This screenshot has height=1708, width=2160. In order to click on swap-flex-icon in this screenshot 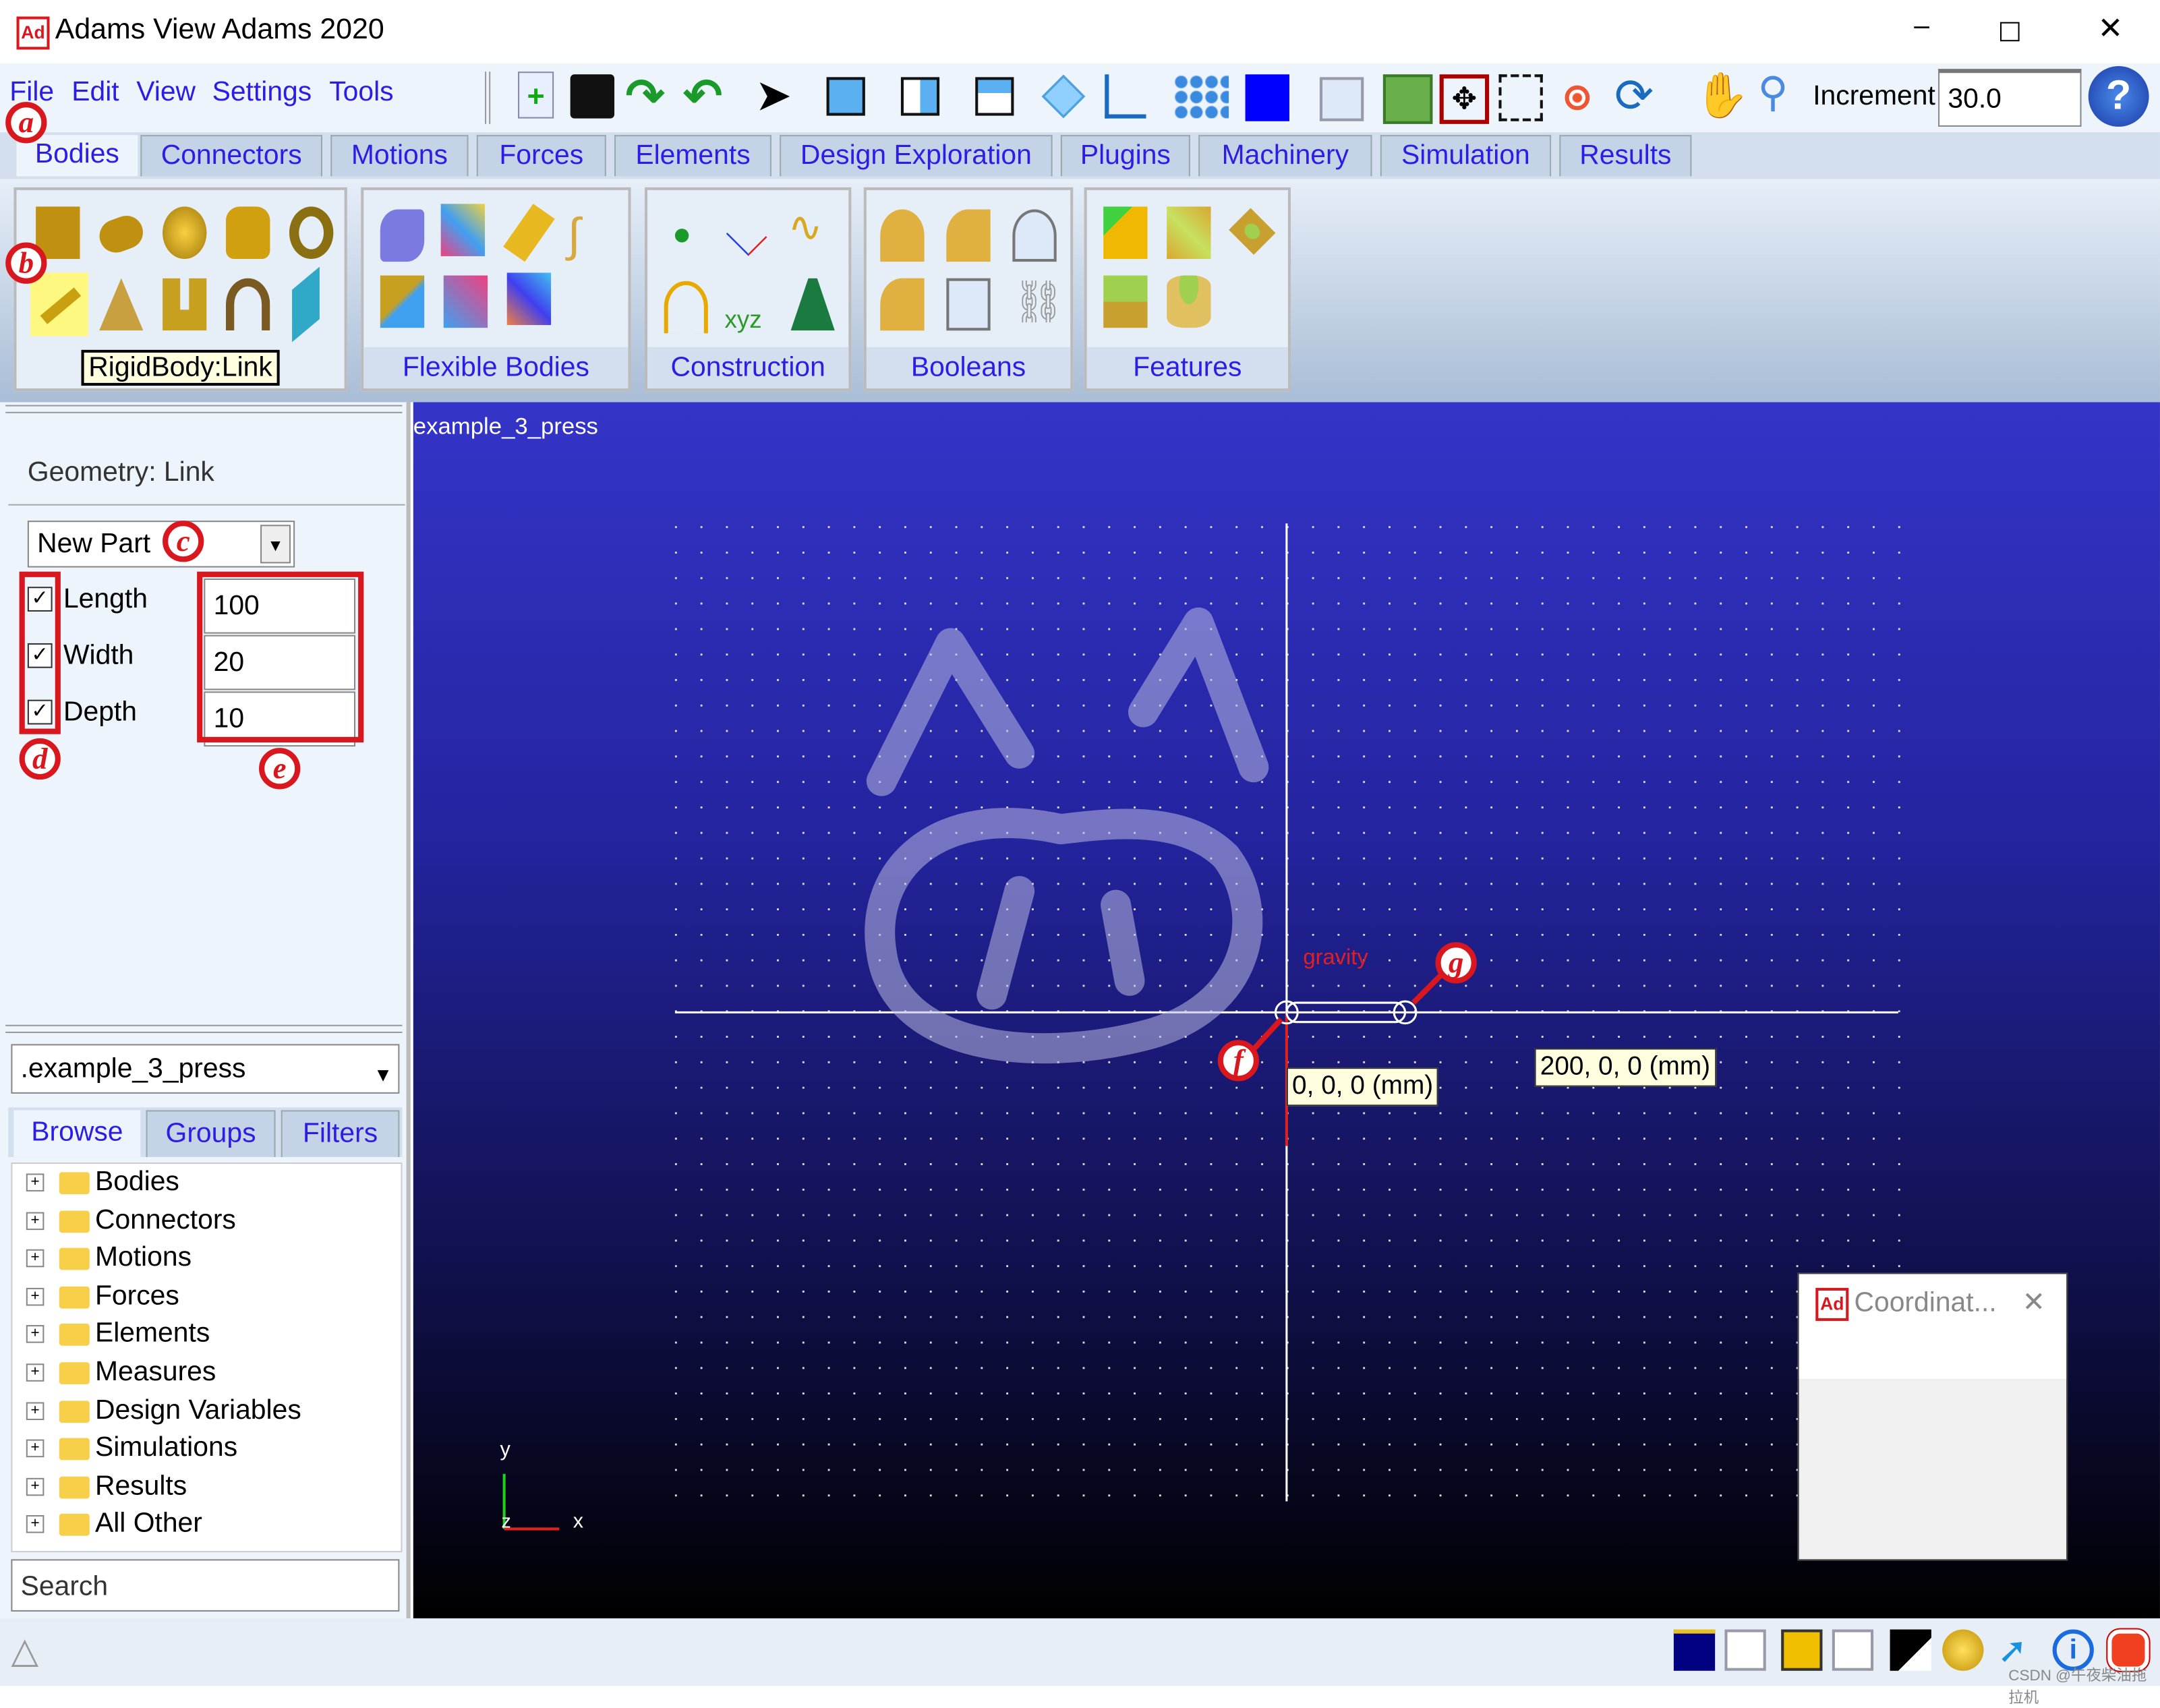, I will do `click(402, 301)`.